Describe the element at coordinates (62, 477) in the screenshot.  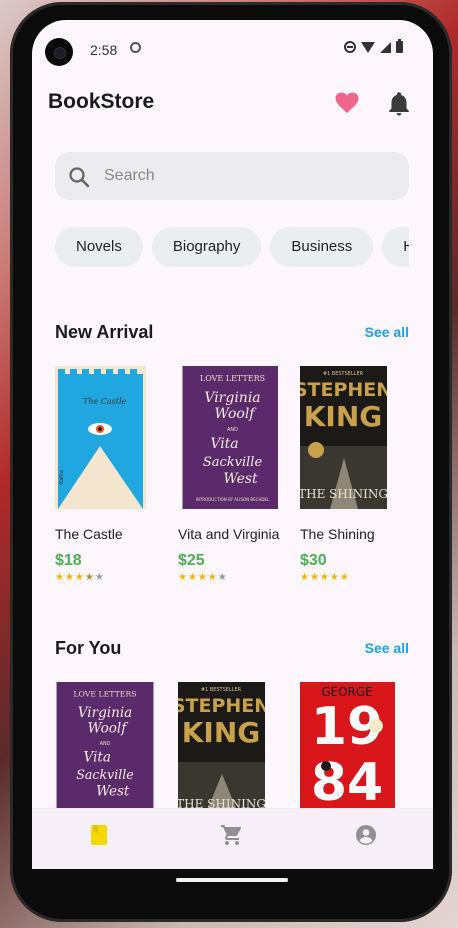
I see `cover-spine-text: Kafka` at that location.